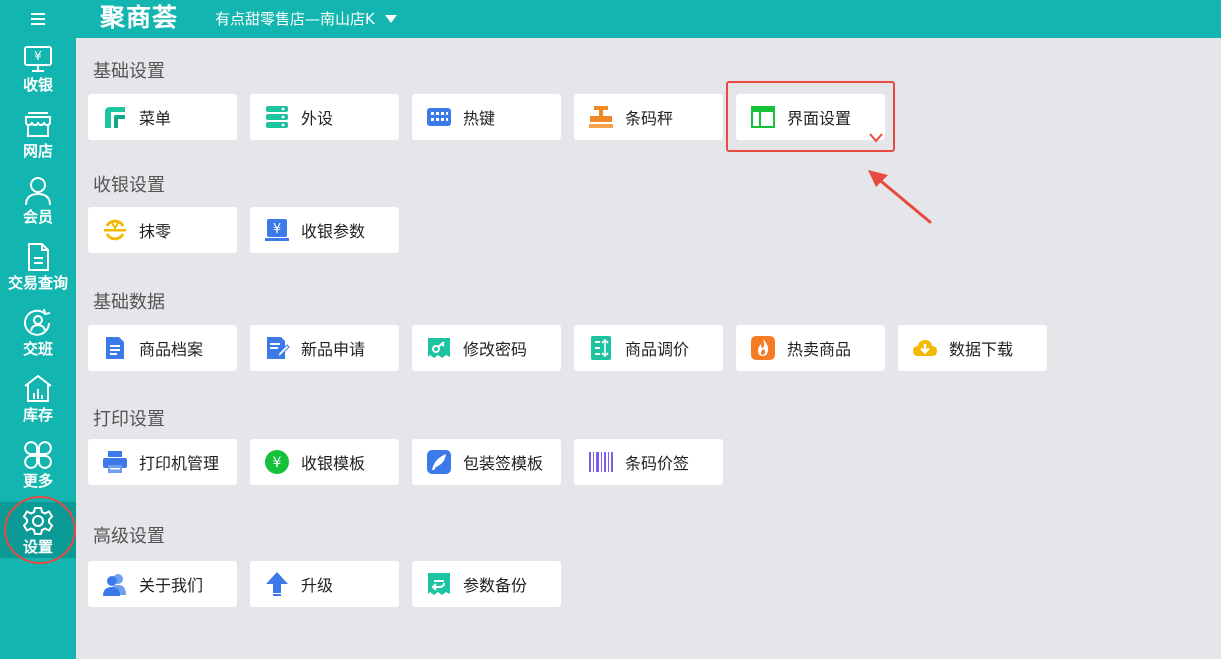 The width and height of the screenshot is (1221, 659). Describe the element at coordinates (295, 19) in the screenshot. I see `store-name: 有点甜零售店—南山店K` at that location.